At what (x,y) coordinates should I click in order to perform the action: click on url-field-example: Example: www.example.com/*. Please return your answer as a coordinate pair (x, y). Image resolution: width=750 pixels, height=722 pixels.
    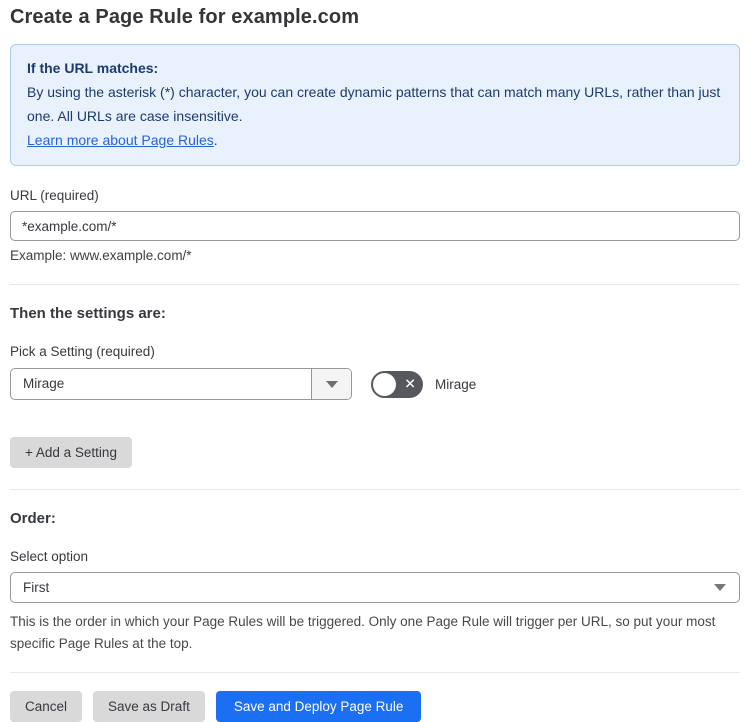
    Looking at the image, I should click on (101, 255).